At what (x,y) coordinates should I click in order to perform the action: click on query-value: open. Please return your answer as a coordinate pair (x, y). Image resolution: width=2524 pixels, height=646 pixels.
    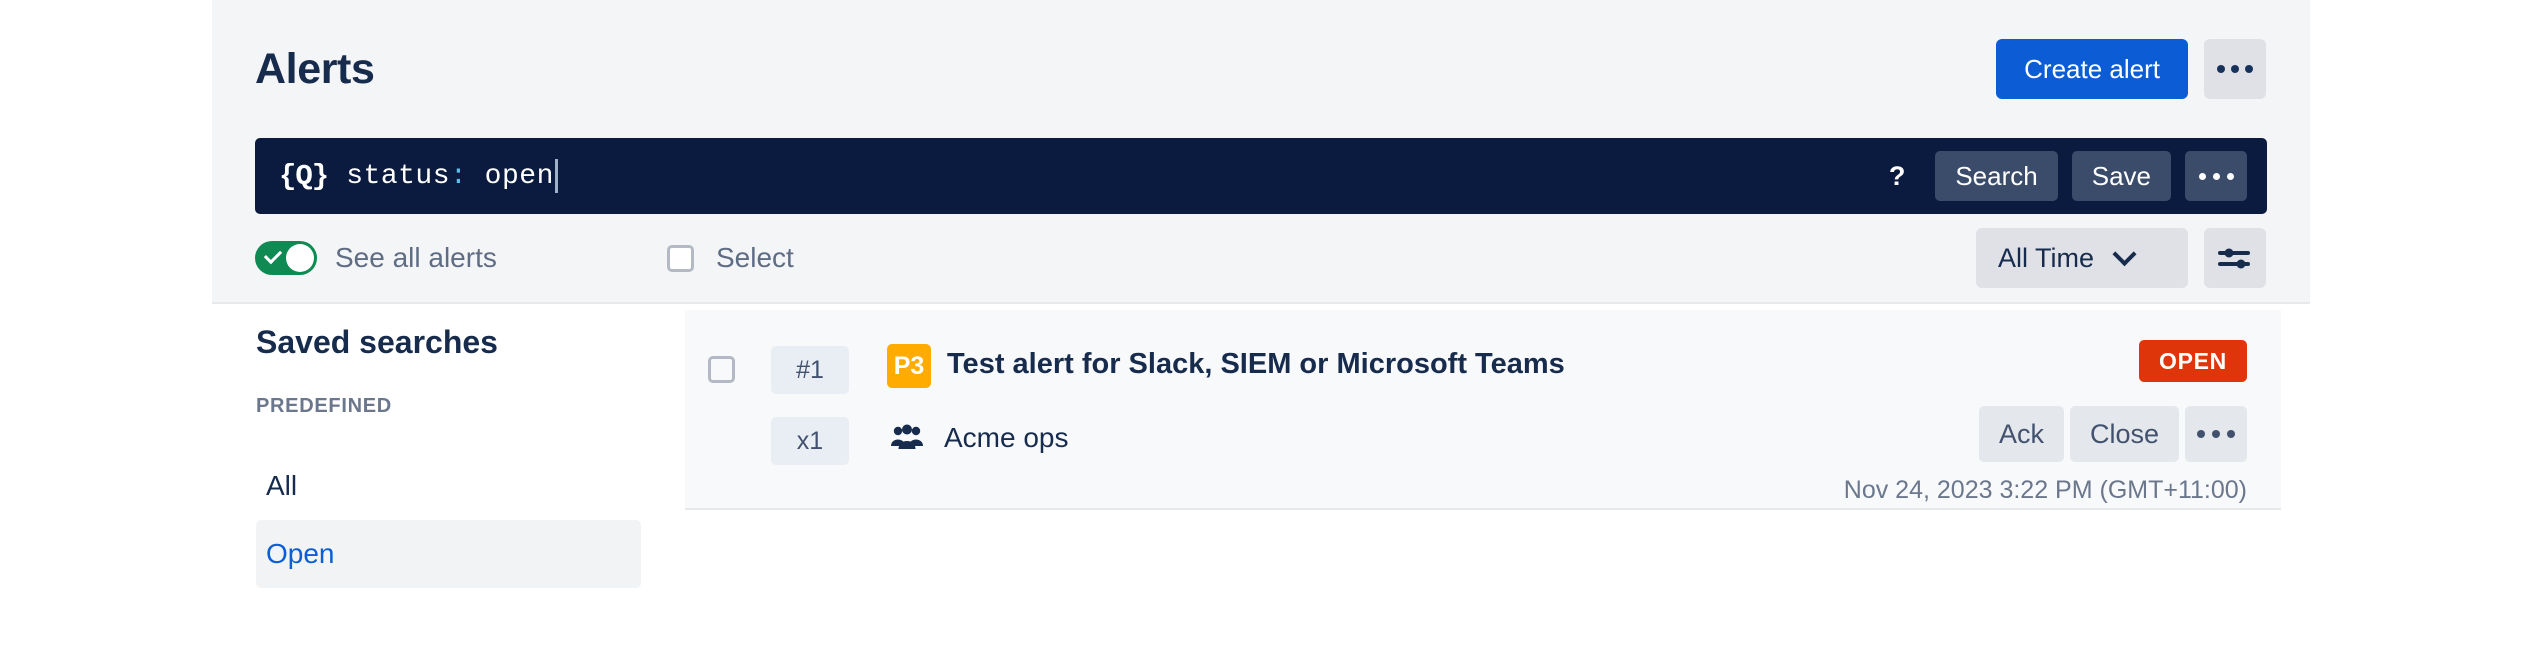
    Looking at the image, I should click on (510, 176).